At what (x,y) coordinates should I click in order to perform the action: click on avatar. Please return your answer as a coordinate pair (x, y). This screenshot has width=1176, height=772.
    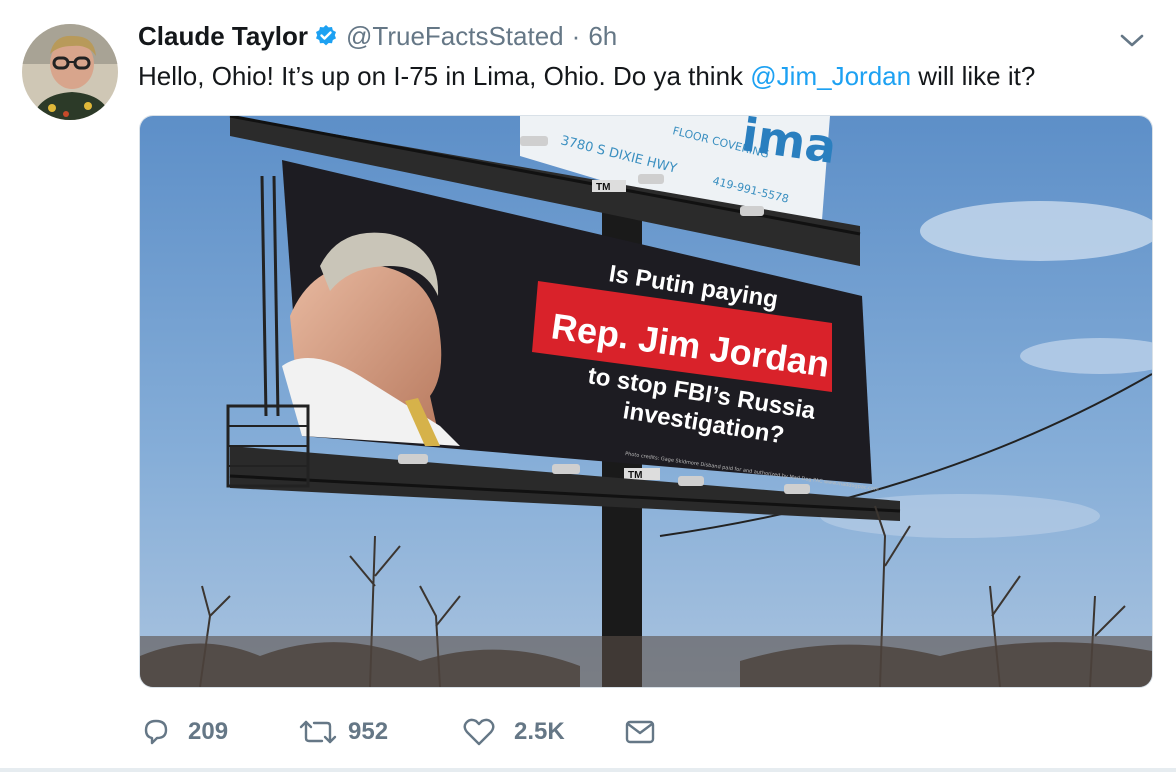
    Looking at the image, I should click on (70, 72).